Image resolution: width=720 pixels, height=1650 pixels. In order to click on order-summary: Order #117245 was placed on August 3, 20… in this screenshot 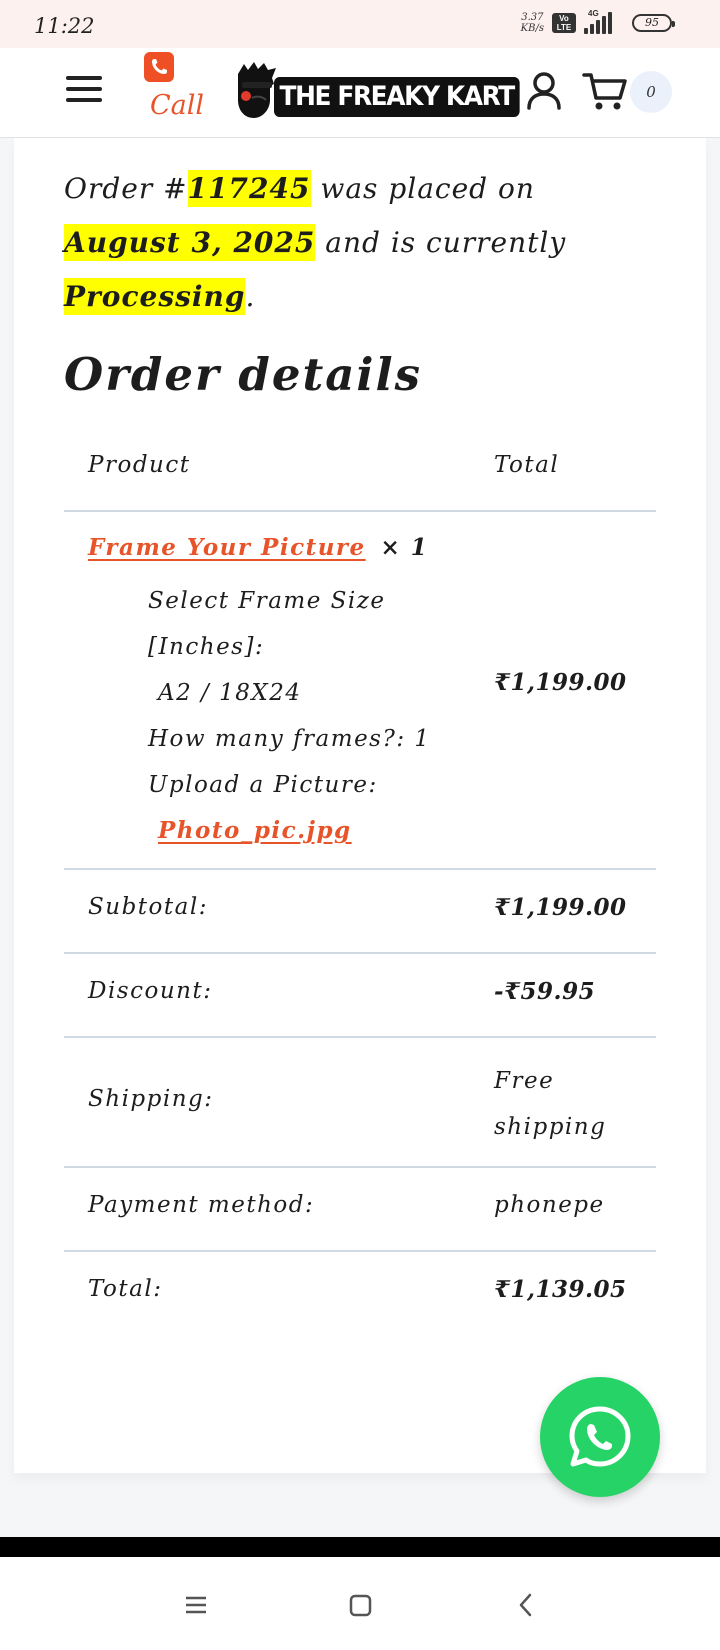, I will do `click(344, 243)`.